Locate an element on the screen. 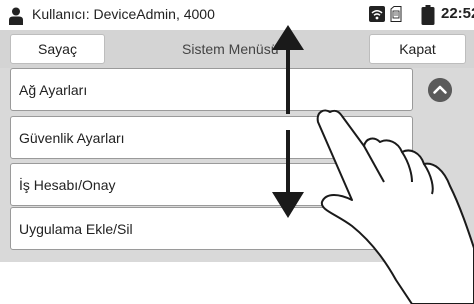 The width and height of the screenshot is (474, 304). menu-item-add-remove-app: Uygulama Ekle/Sil is located at coordinates (211, 228).